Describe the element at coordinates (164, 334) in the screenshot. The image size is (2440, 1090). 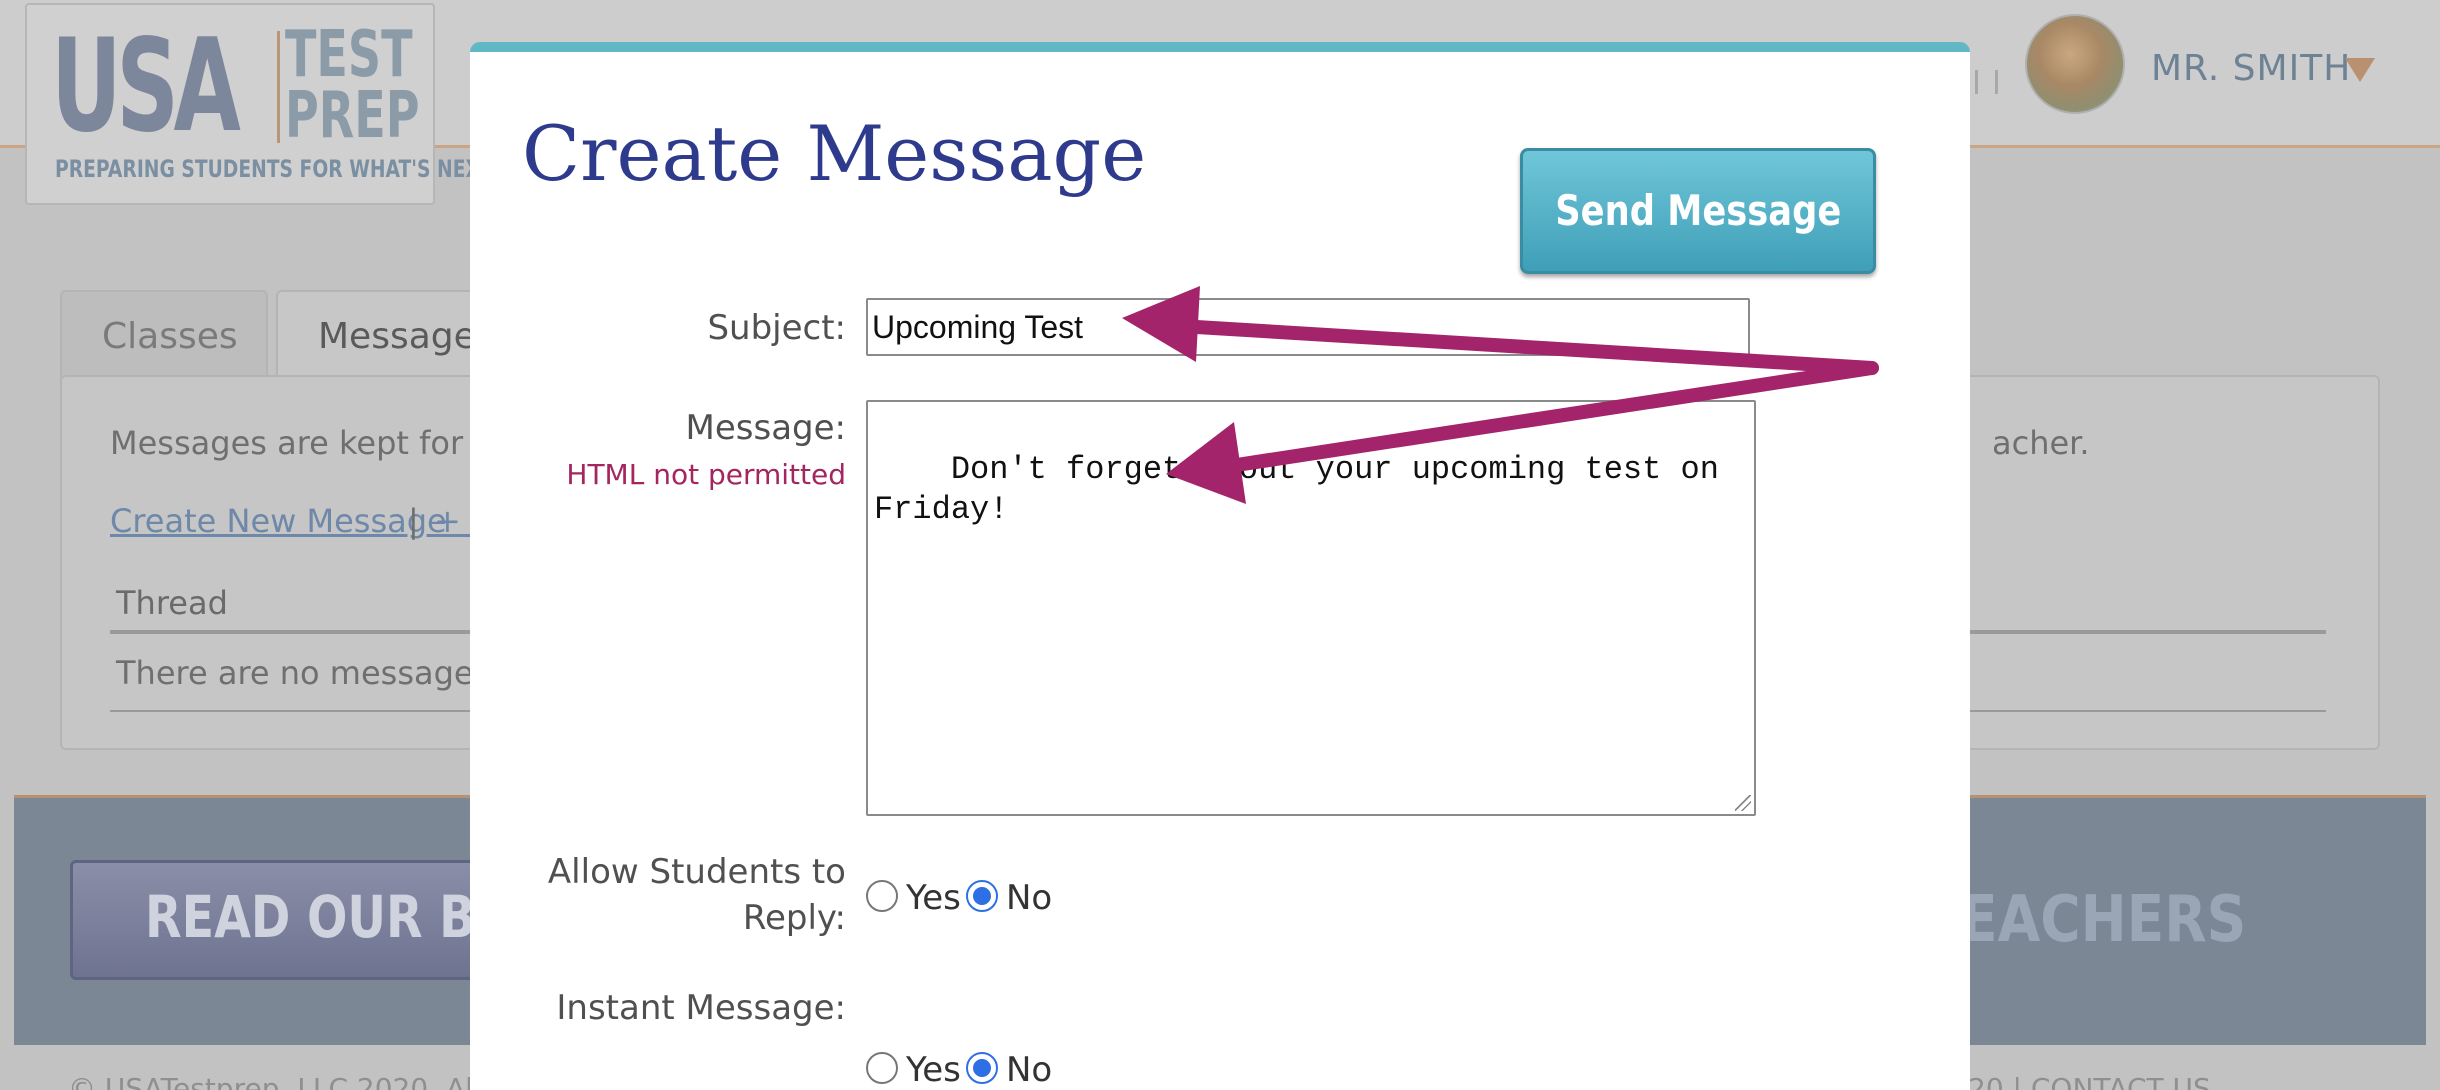
I see `tab-classes: Classes` at that location.